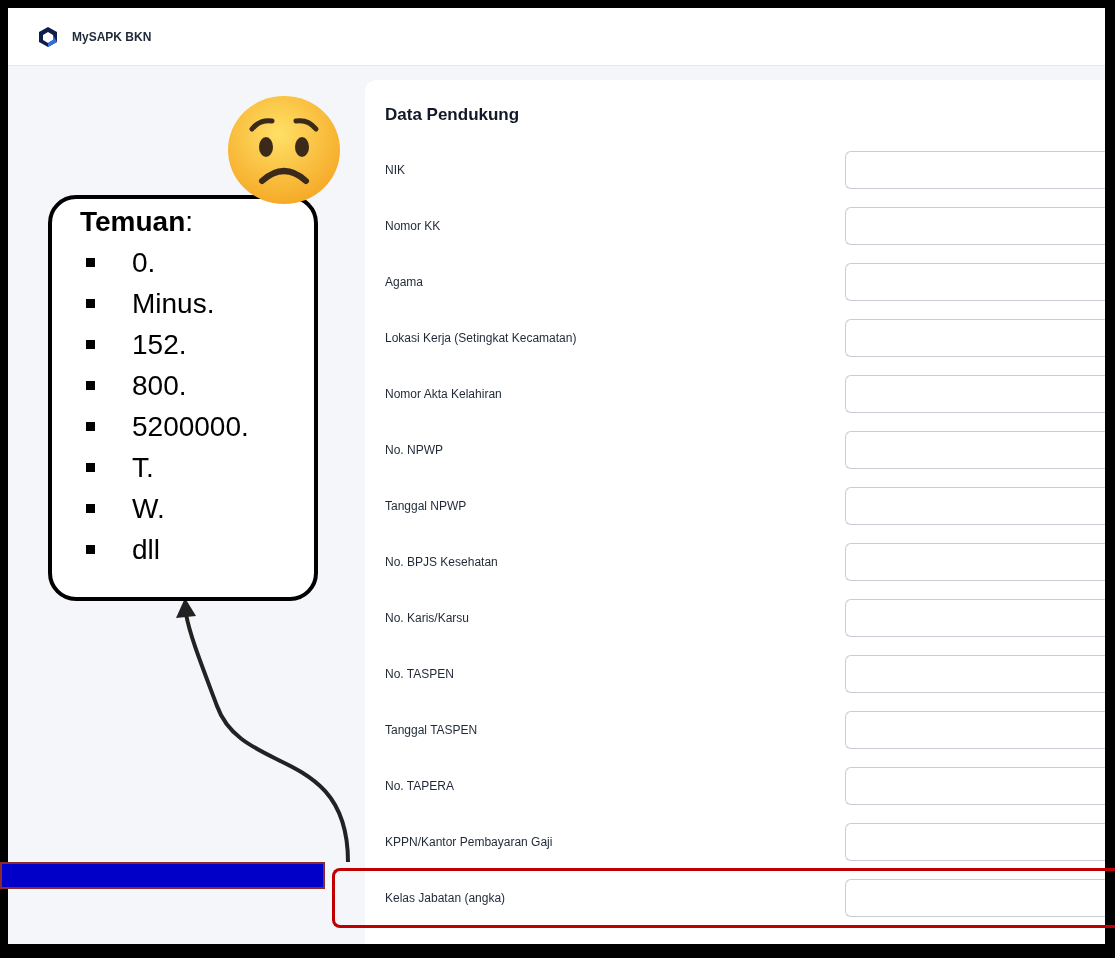  I want to click on form-title: Data Pendukung, so click(453, 115).